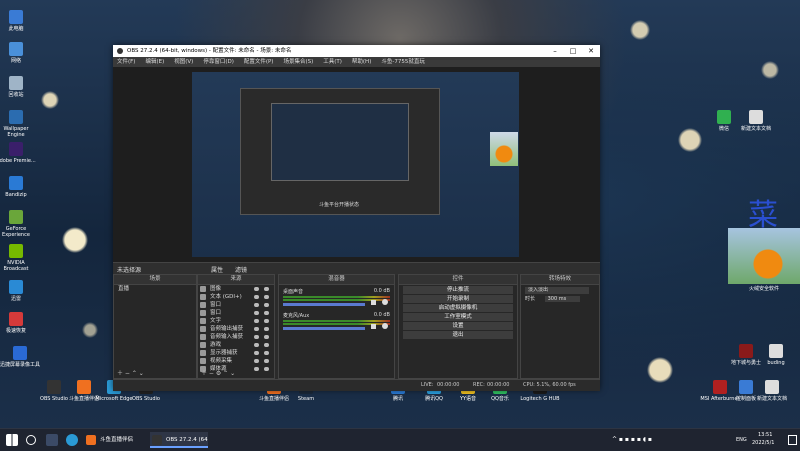 The width and height of the screenshot is (800, 464). Describe the element at coordinates (91, 440) in the screenshot. I see `taskbar-app-icon` at that location.